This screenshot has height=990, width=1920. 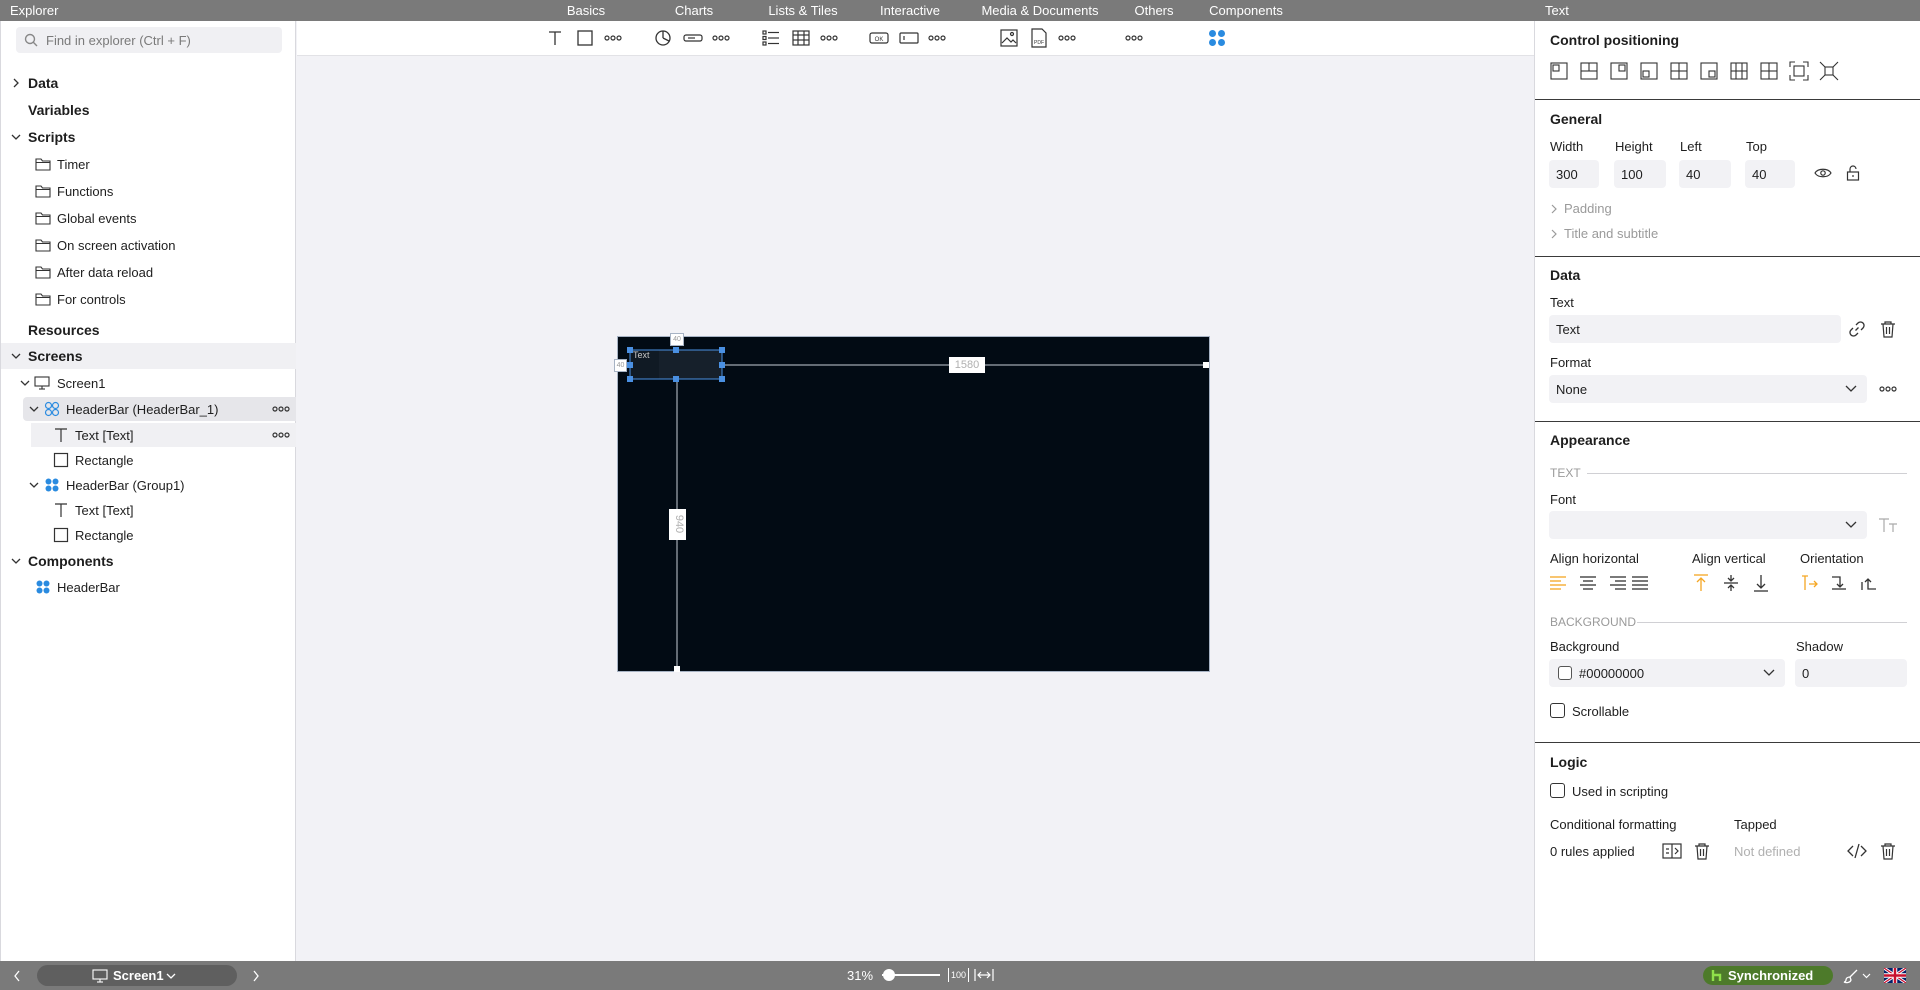 I want to click on category-lists-tiles: Lists & Tiles, so click(x=802, y=10).